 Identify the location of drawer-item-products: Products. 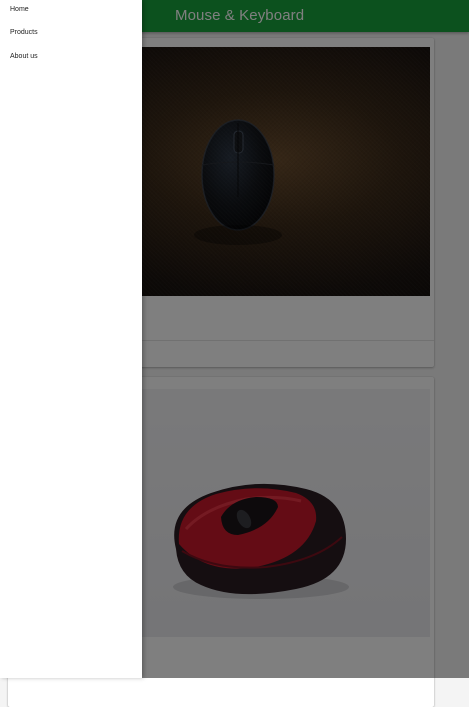
(71, 35).